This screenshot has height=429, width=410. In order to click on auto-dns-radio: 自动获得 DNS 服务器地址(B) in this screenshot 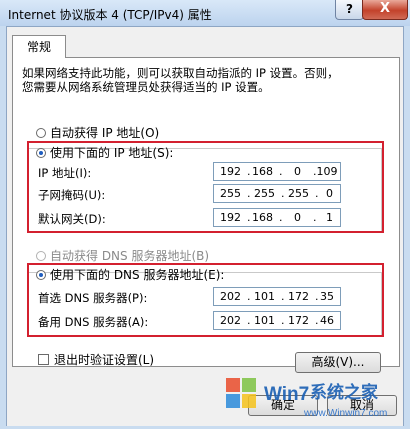, I will do `click(122, 255)`.